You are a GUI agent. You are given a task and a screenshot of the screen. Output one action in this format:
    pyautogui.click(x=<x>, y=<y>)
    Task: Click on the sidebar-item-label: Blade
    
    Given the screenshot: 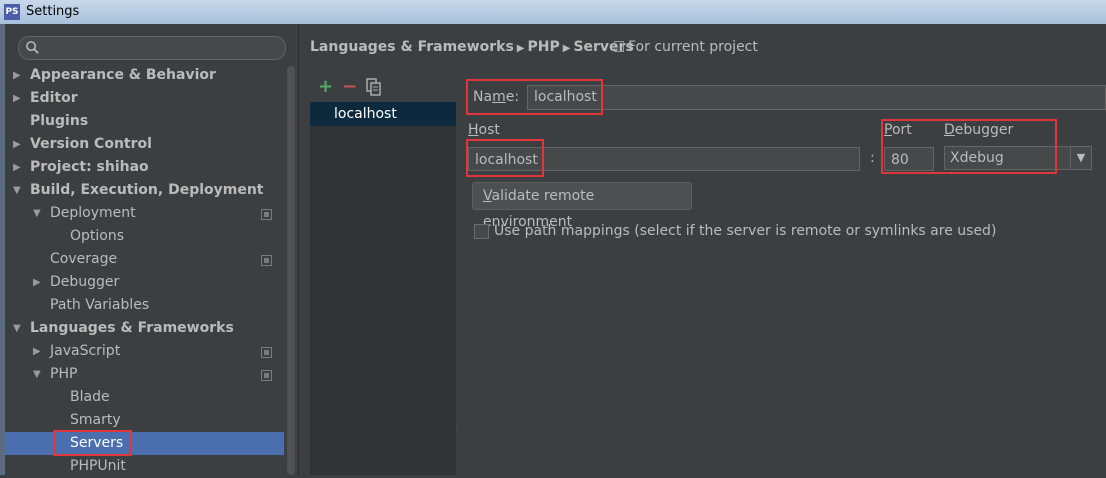 What is the action you would take?
    pyautogui.click(x=90, y=397)
    